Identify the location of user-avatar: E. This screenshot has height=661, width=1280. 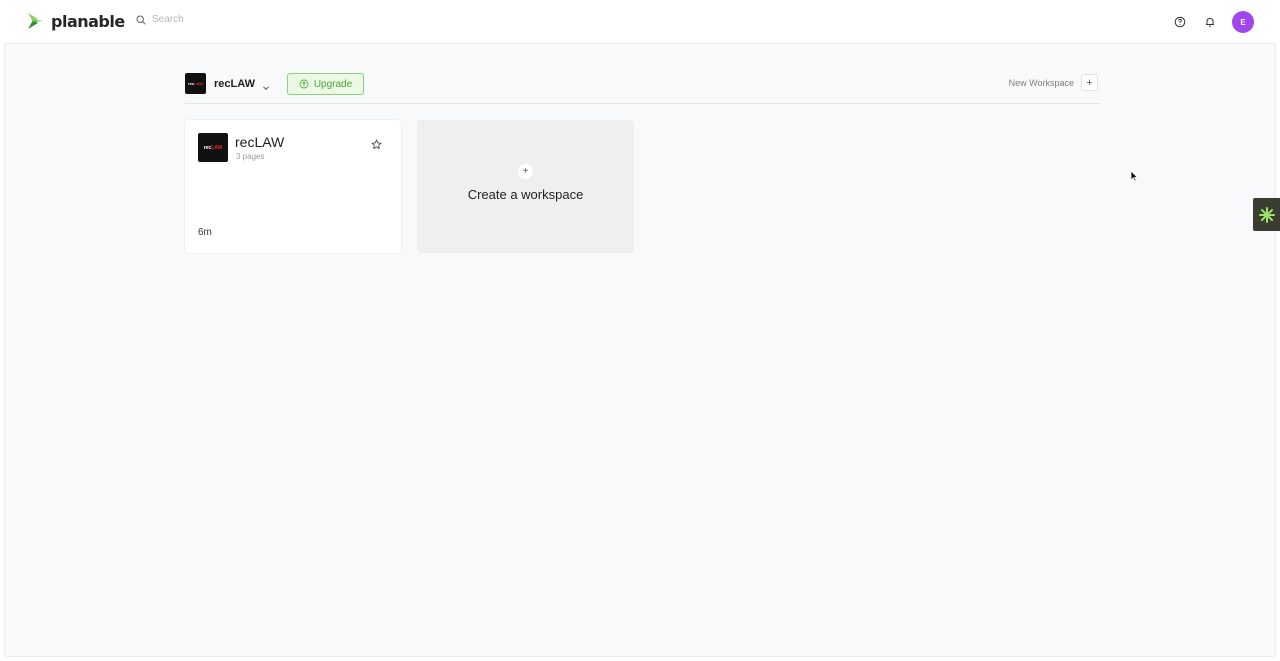
(1243, 22).